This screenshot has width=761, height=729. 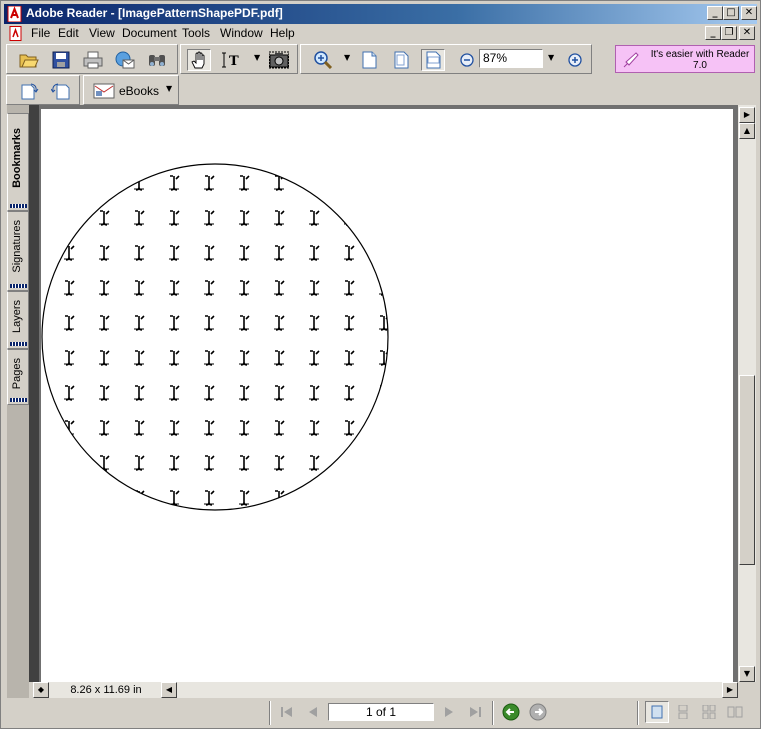 What do you see at coordinates (17, 158) in the screenshot?
I see `tab-bookmarks-label: Bookmarks` at bounding box center [17, 158].